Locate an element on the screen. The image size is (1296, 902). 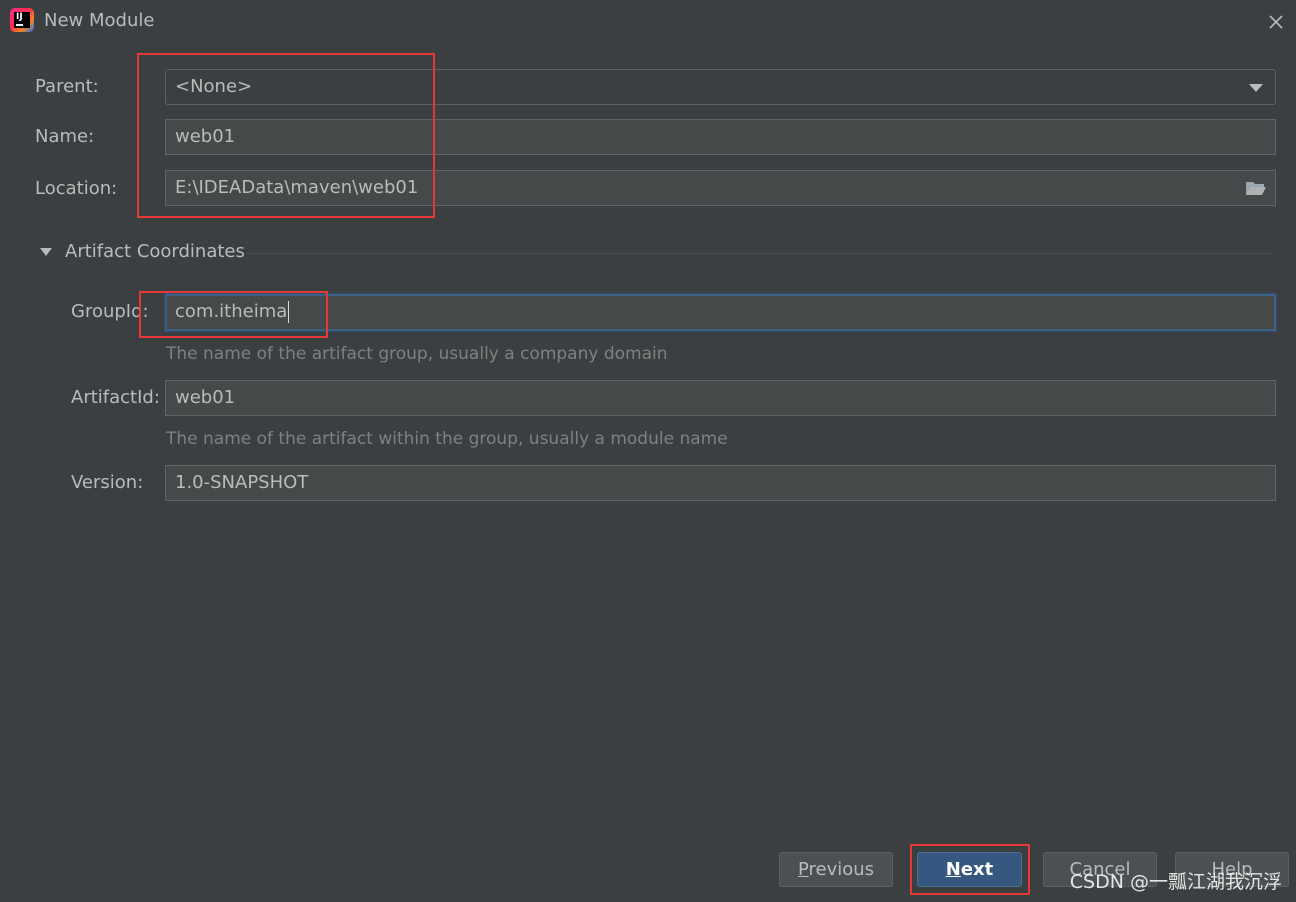
chevron-down-icon is located at coordinates (1256, 88).